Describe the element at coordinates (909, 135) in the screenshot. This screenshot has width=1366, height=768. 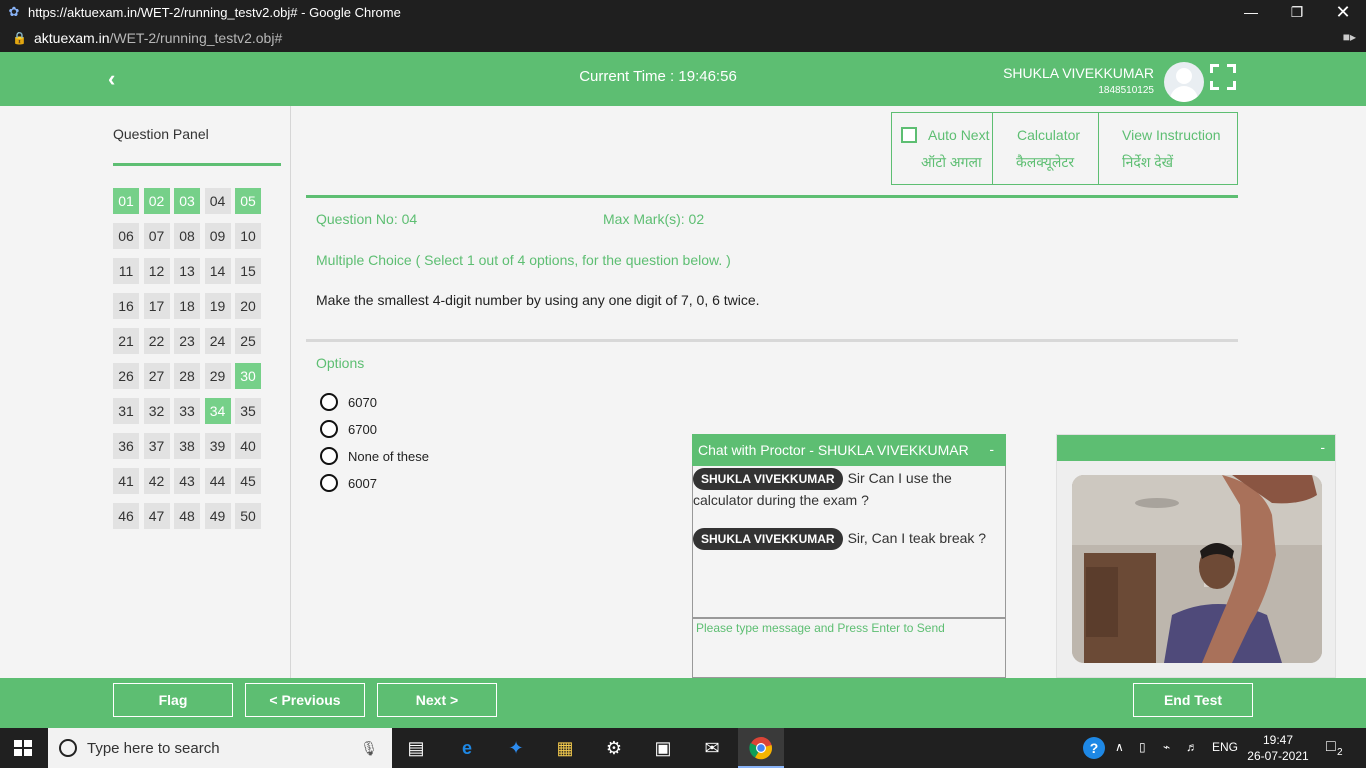
I see `auto-next-checkbox` at that location.